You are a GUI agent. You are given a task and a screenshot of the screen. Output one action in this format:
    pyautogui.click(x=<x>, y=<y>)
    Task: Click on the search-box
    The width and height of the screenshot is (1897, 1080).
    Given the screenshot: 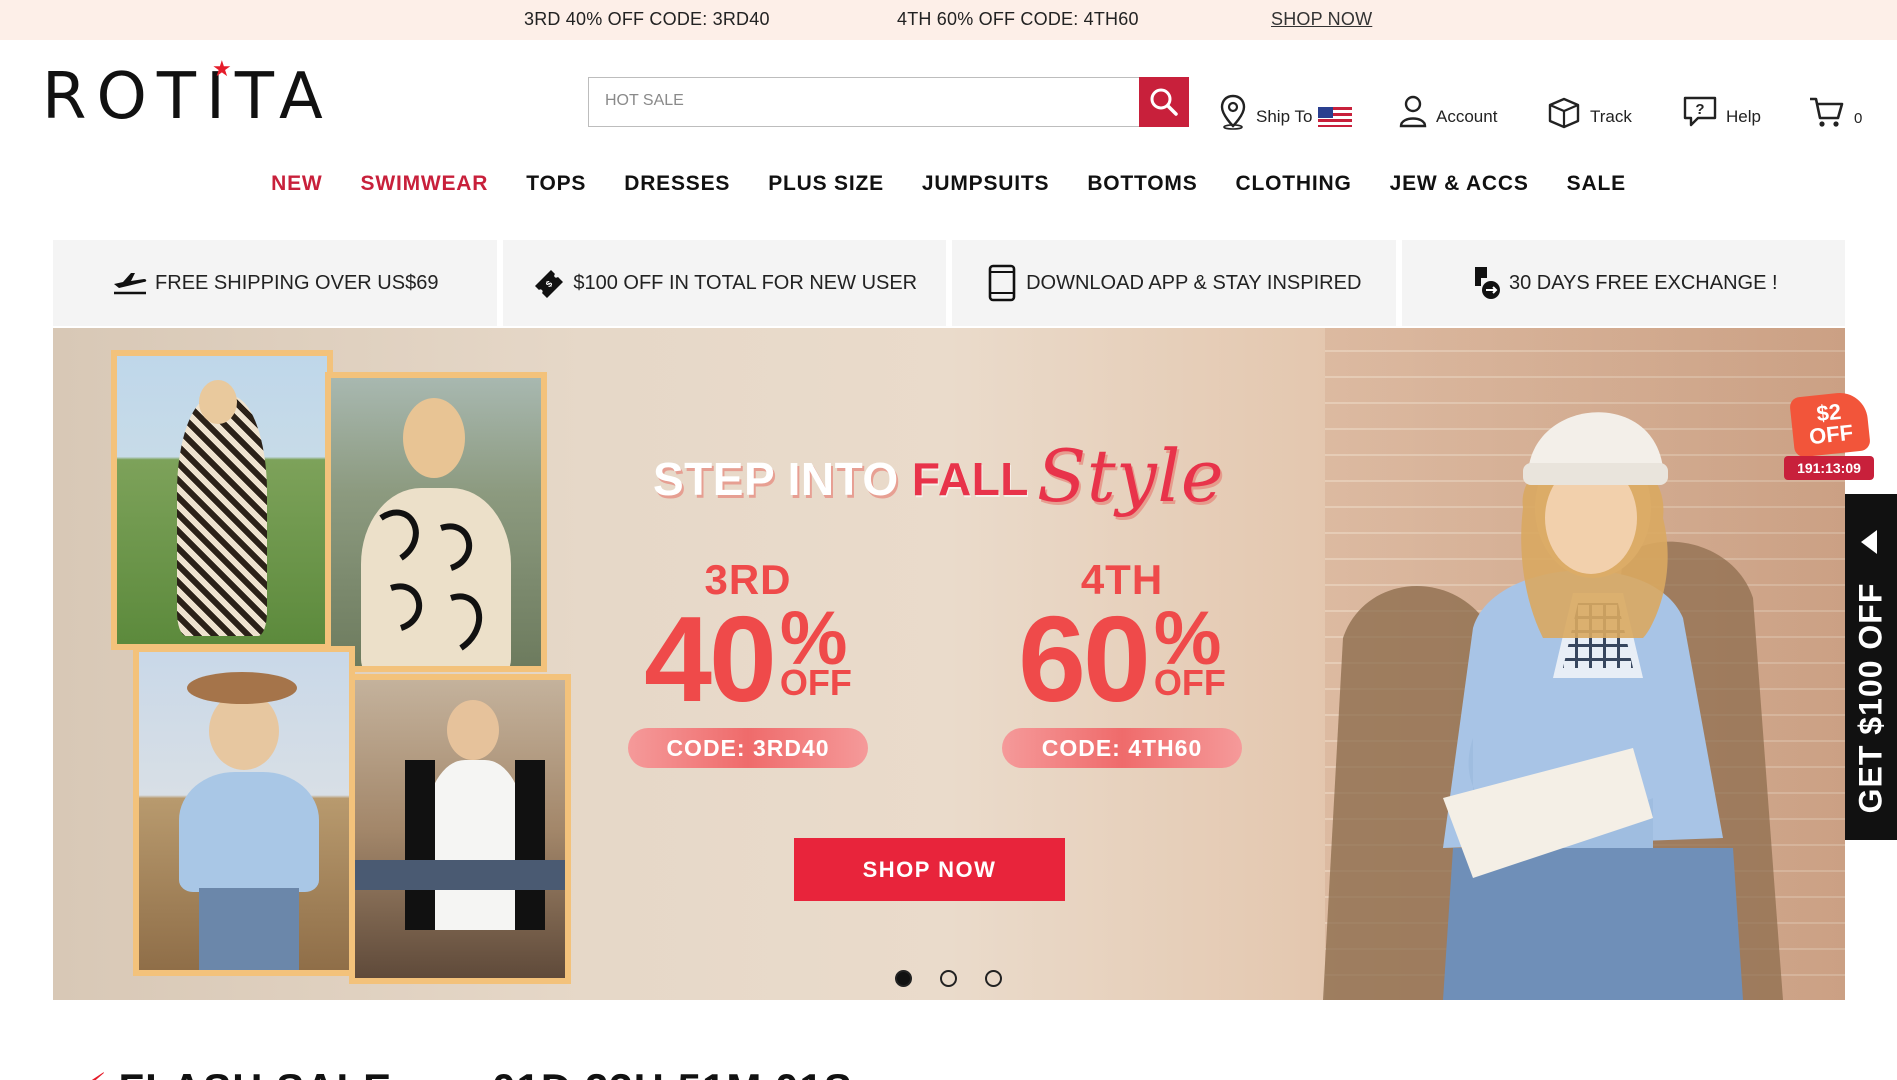 What is the action you would take?
    pyautogui.click(x=864, y=102)
    